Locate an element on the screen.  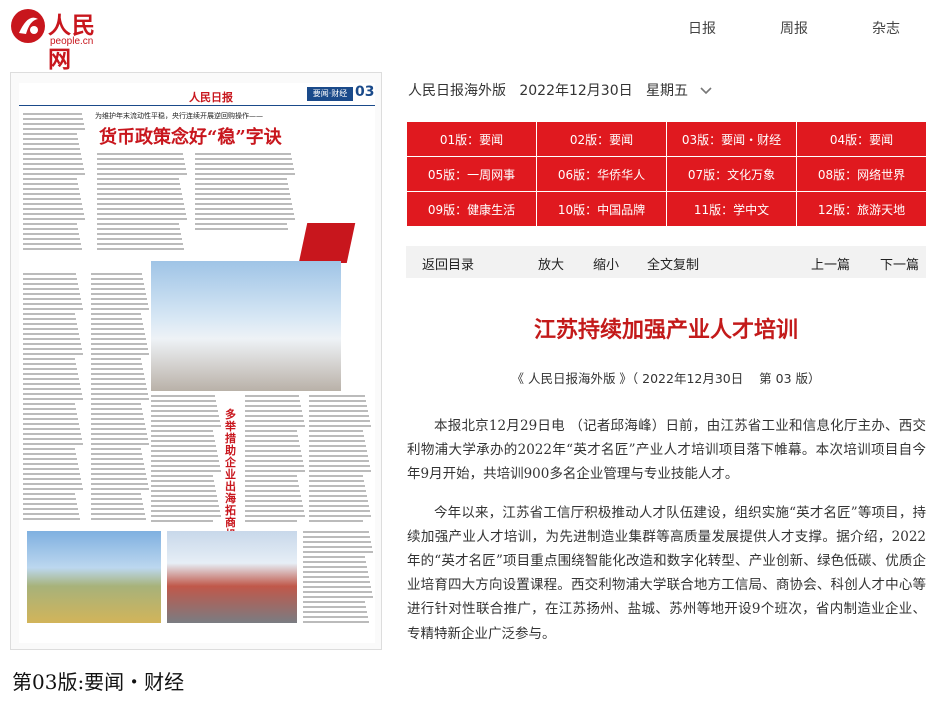
zoom-in-button: 放大 is located at coordinates (551, 263).